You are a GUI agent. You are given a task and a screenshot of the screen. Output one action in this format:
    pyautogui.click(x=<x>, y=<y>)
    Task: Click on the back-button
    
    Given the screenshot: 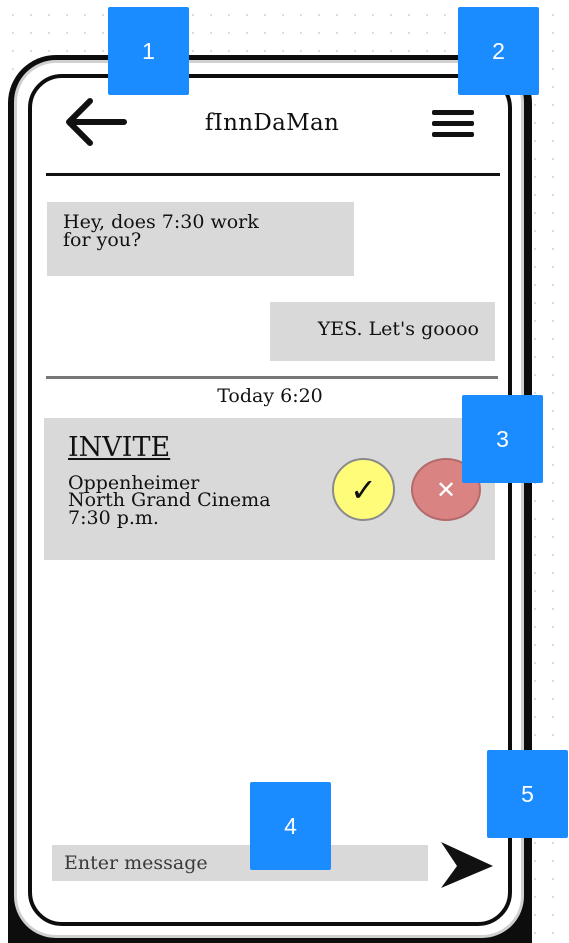 What is the action you would take?
    pyautogui.click(x=95, y=122)
    